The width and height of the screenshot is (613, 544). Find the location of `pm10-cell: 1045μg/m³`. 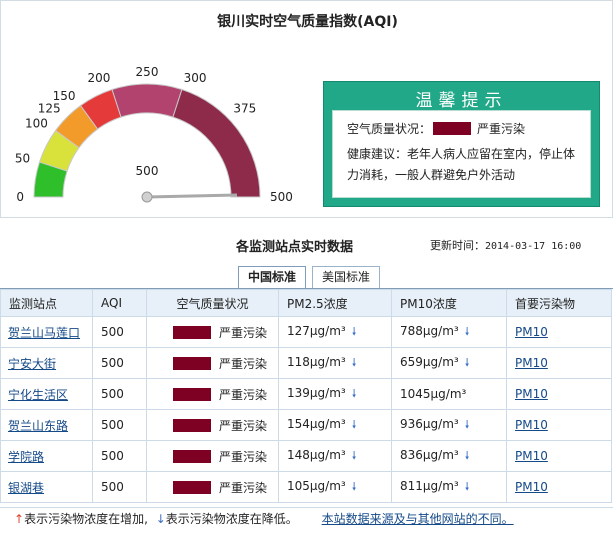

pm10-cell: 1045μg/m³ is located at coordinates (449, 394).